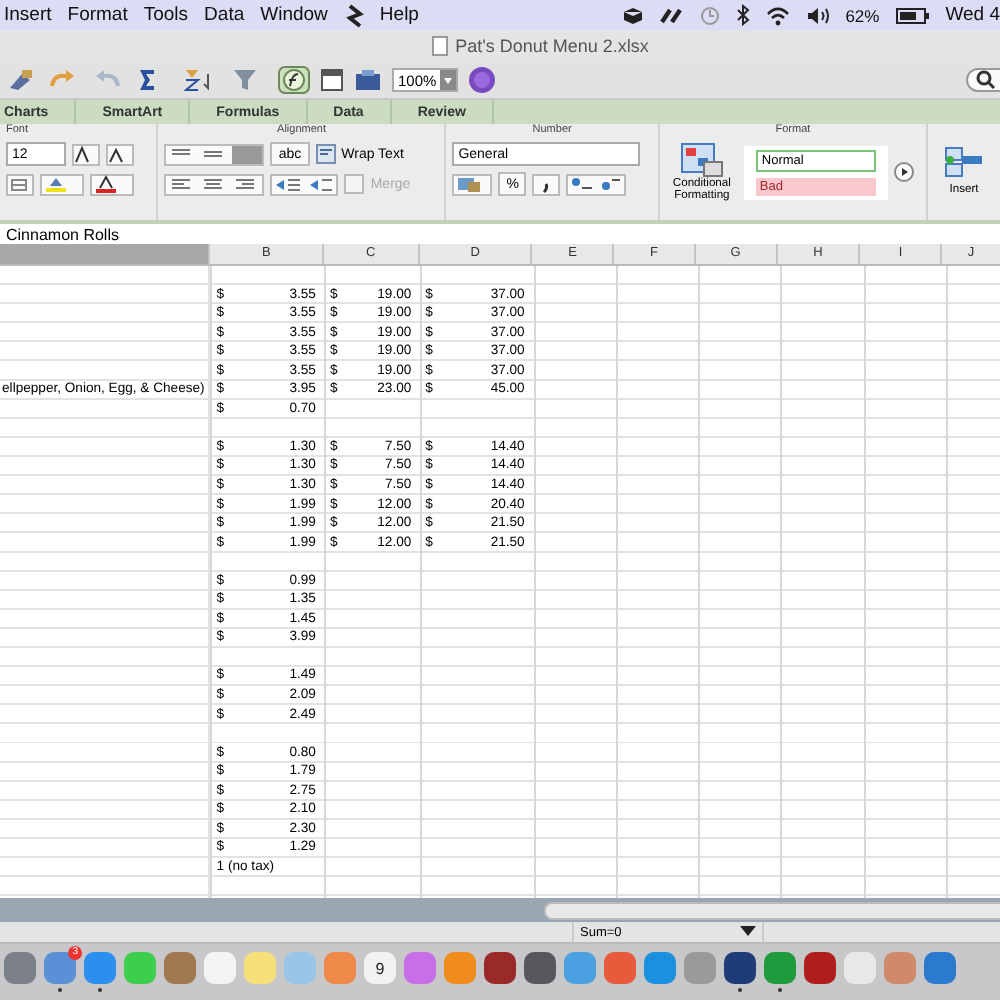  Describe the element at coordinates (817, 15) in the screenshot. I see `volume-icon` at that location.